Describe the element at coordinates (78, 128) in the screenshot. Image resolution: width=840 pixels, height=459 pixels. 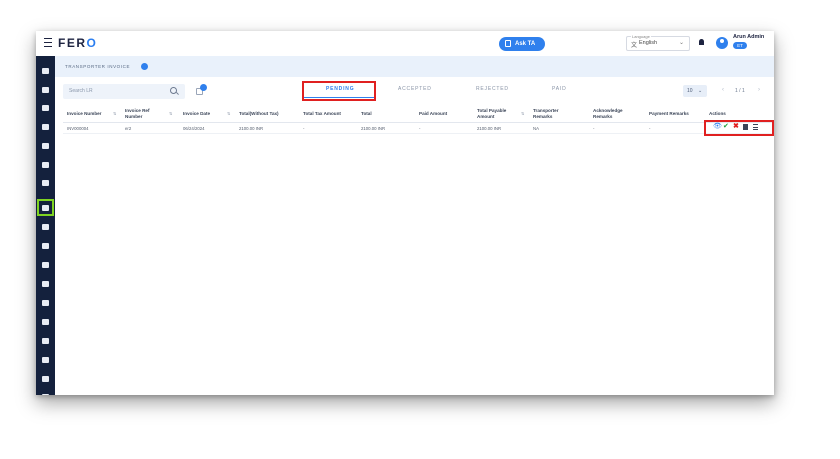
I see `cell-invoice-number: INV000004` at that location.